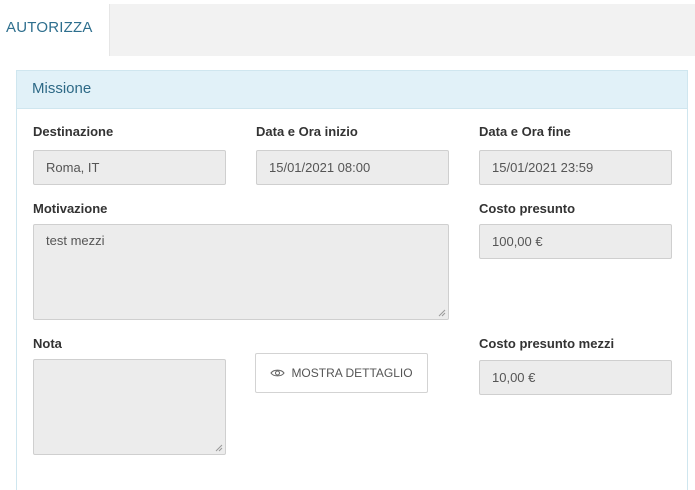 The width and height of the screenshot is (695, 490). Describe the element at coordinates (73, 131) in the screenshot. I see `destinazione-label: Destinazione` at that location.